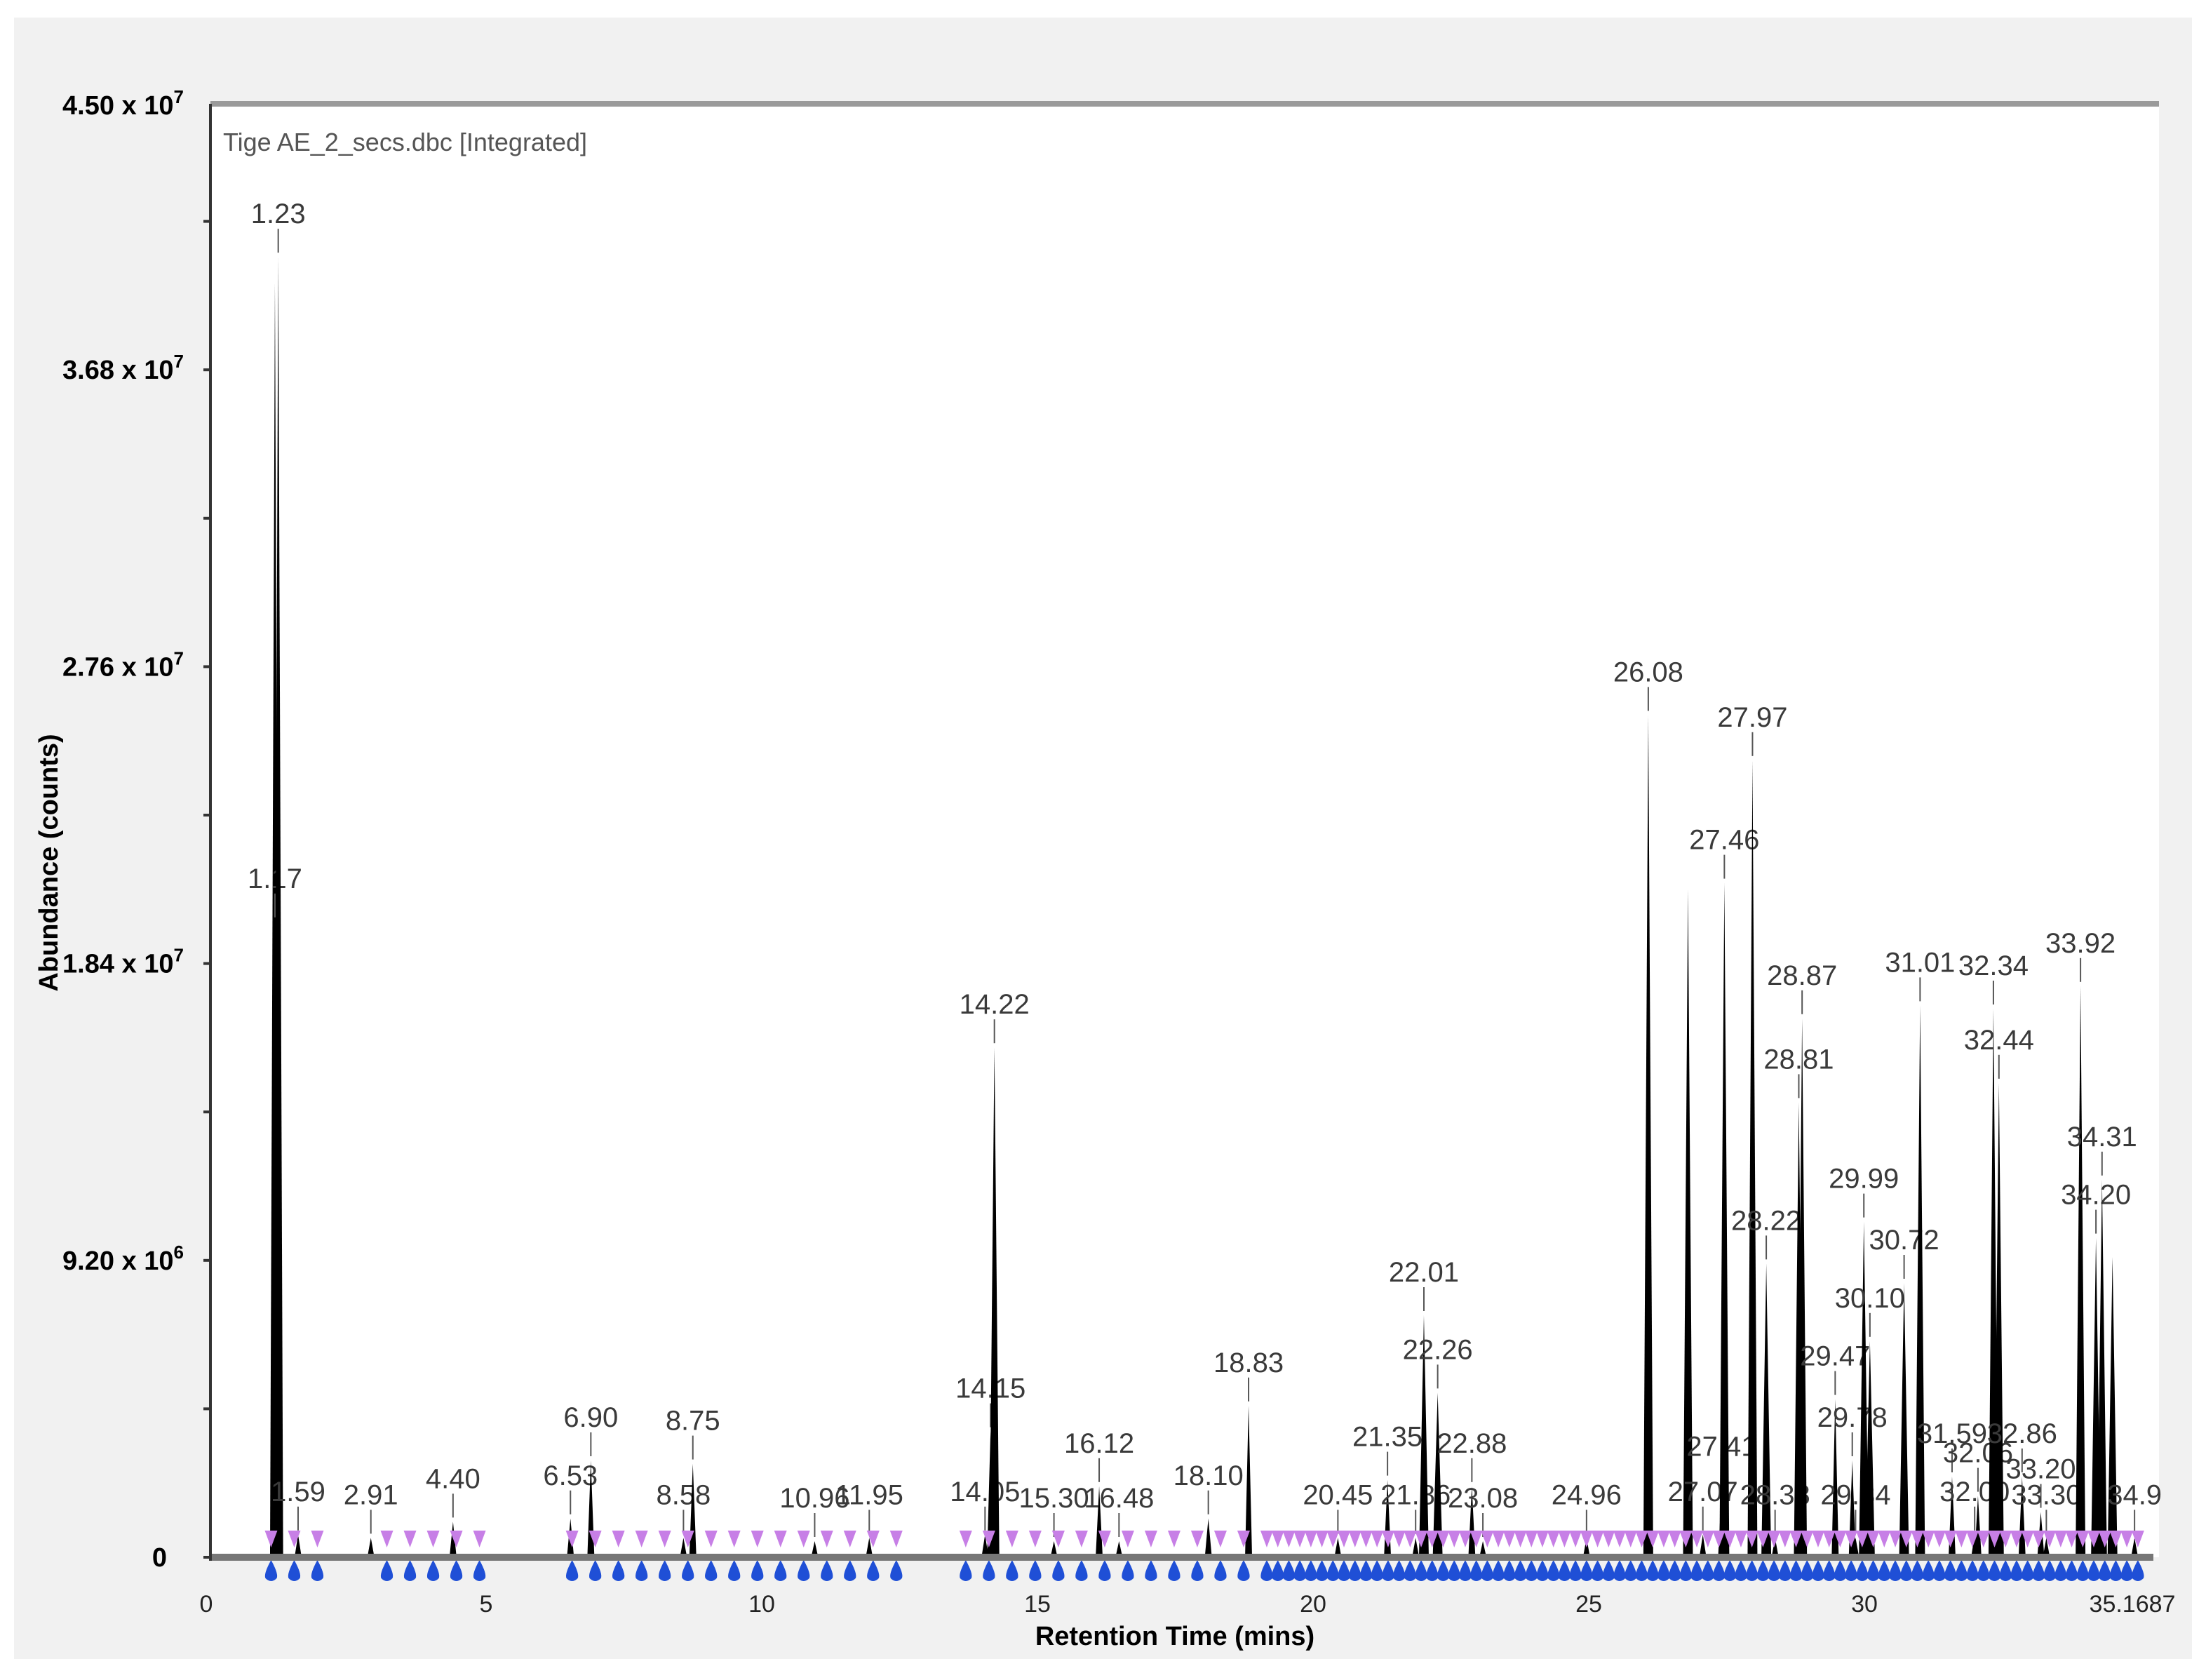 This screenshot has width=2206, height=1680. What do you see at coordinates (2096, 1195) in the screenshot?
I see `peak-label: 34.20` at bounding box center [2096, 1195].